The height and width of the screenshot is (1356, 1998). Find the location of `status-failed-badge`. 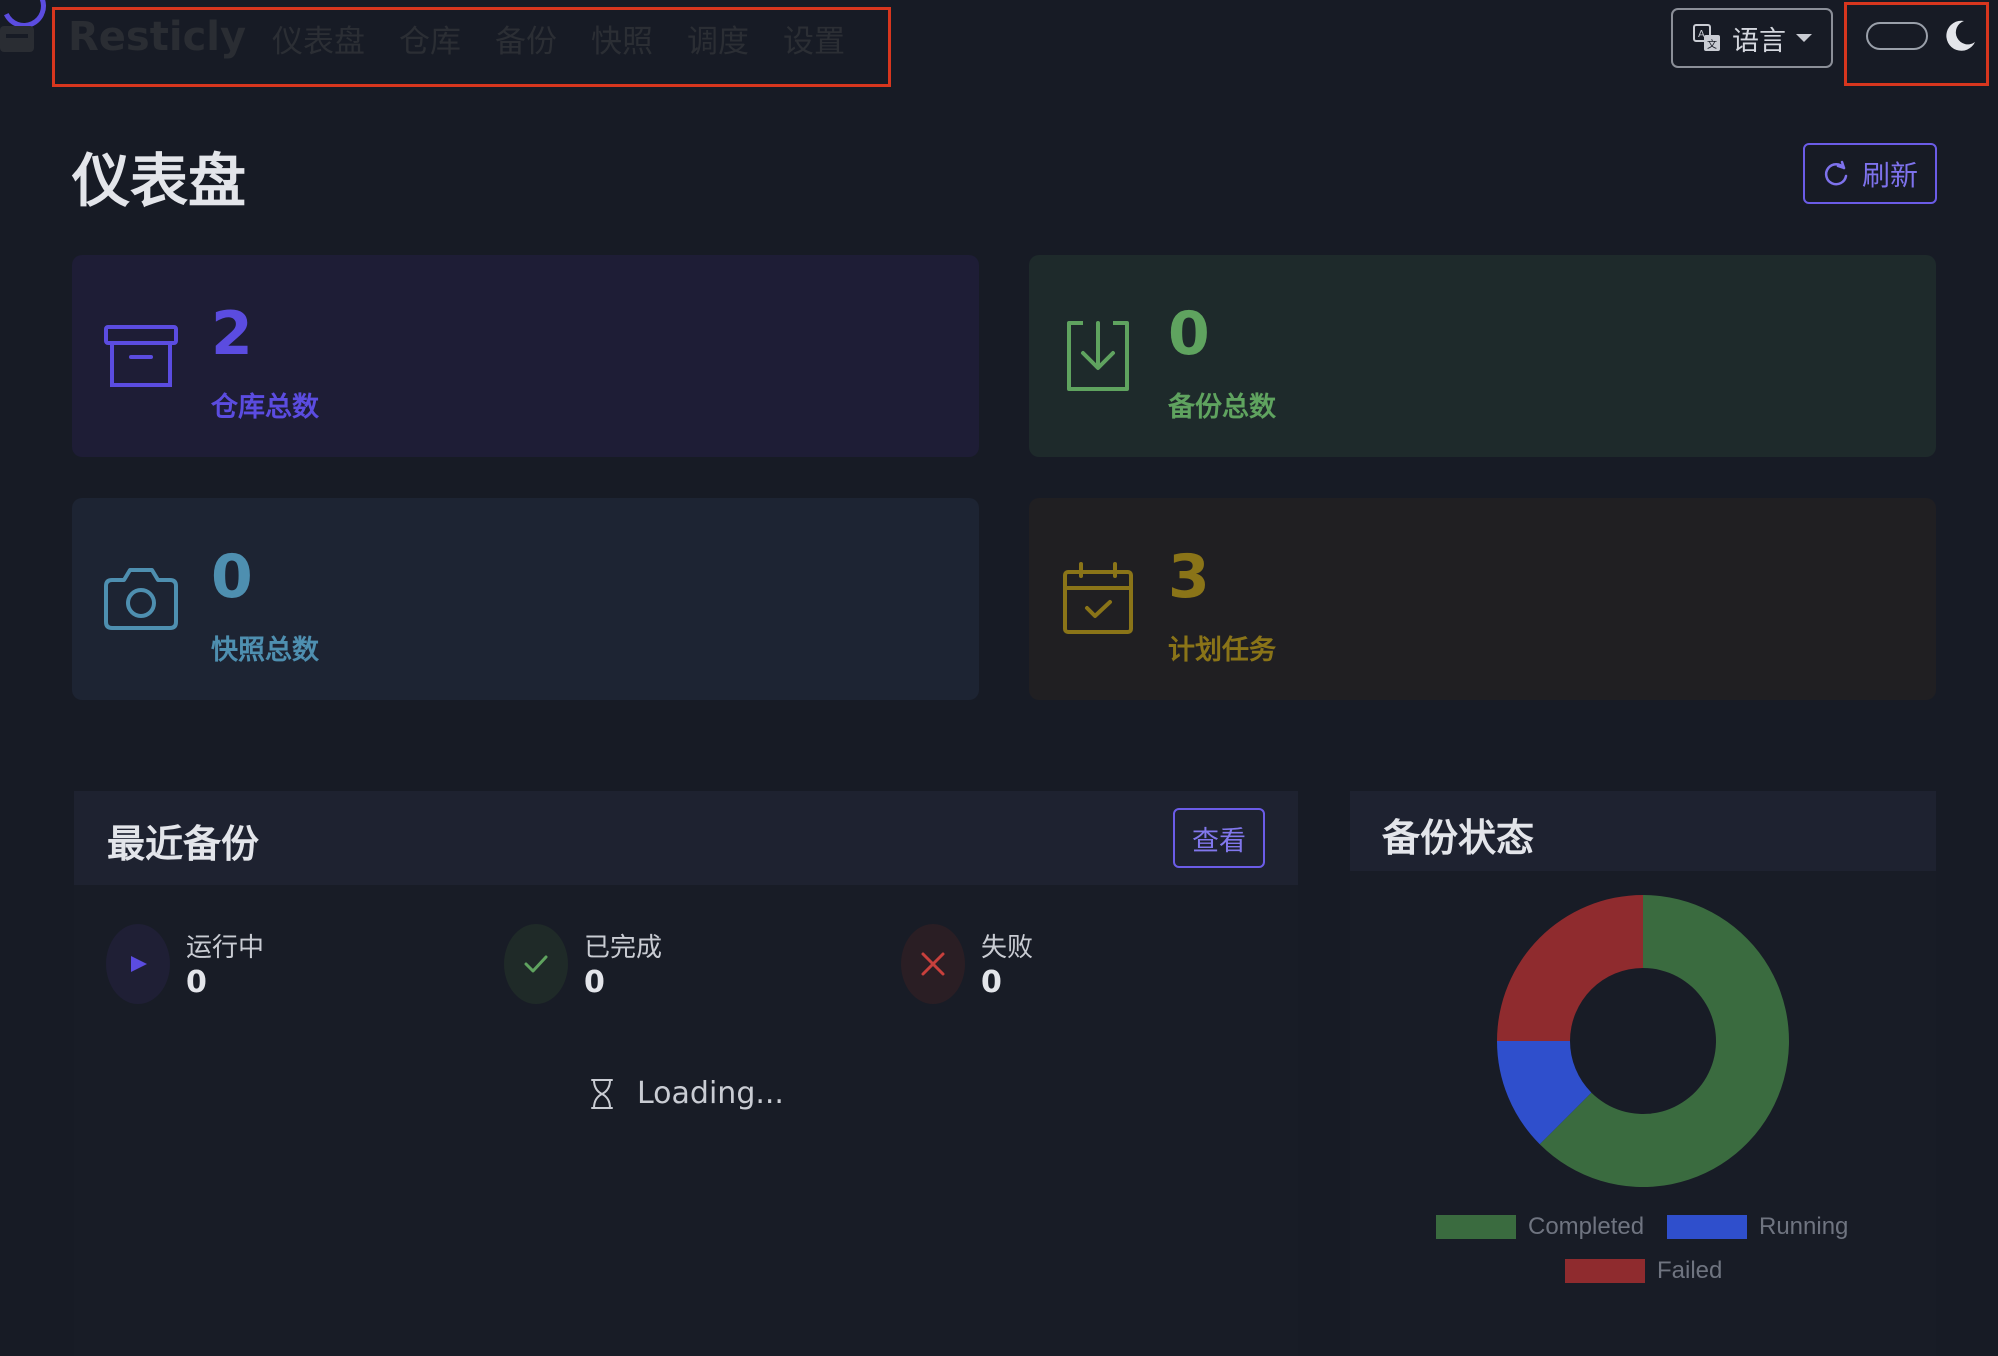

status-failed-badge is located at coordinates (933, 964).